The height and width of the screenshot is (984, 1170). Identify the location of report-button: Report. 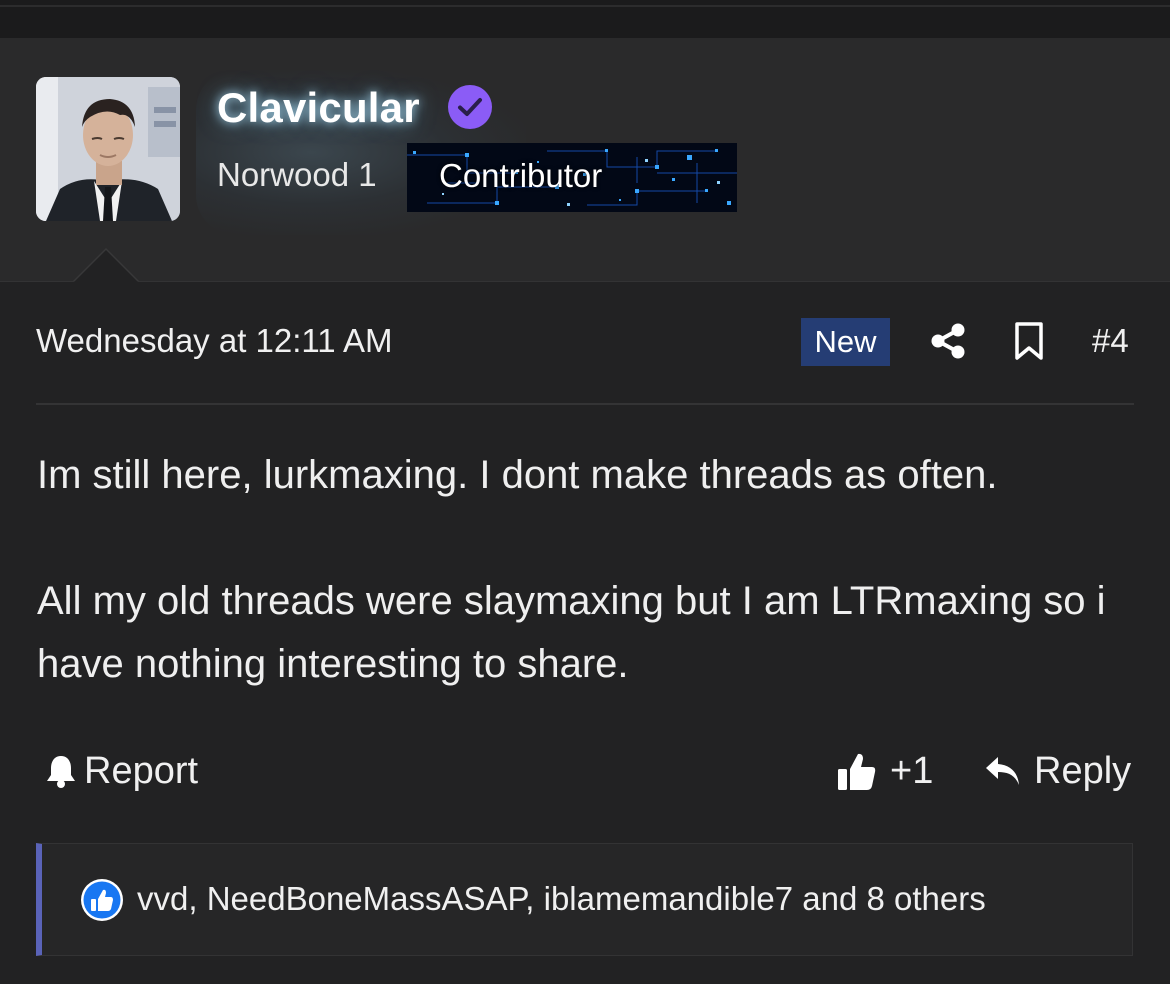
(121, 771).